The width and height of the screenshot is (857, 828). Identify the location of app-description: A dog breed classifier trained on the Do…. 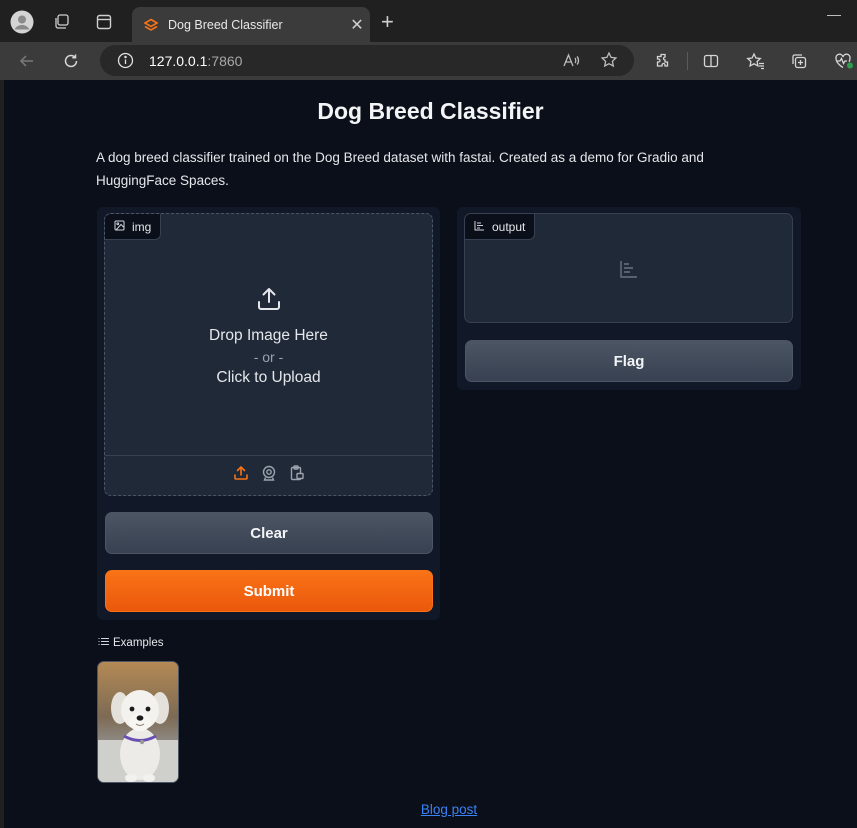
(400, 169).